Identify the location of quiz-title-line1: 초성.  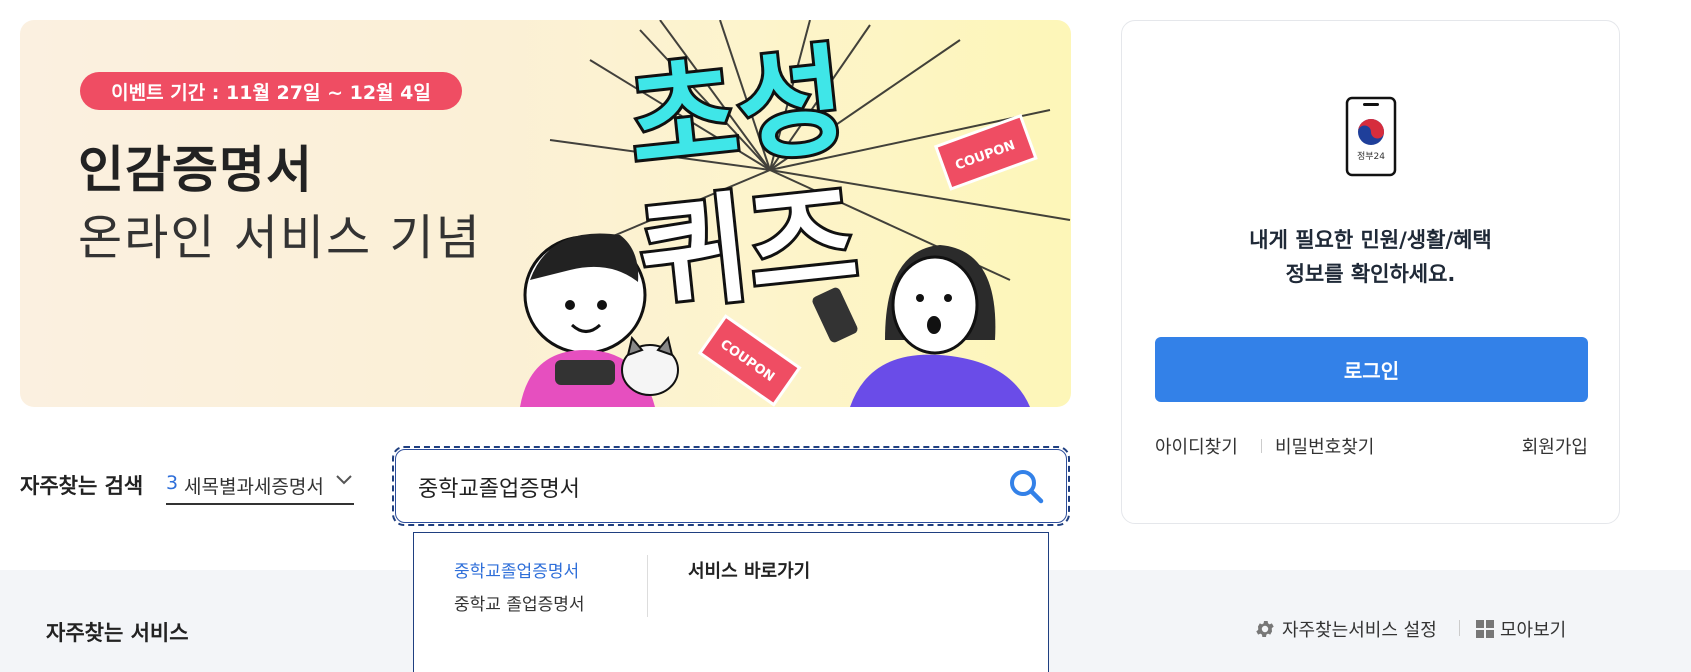
(737, 110).